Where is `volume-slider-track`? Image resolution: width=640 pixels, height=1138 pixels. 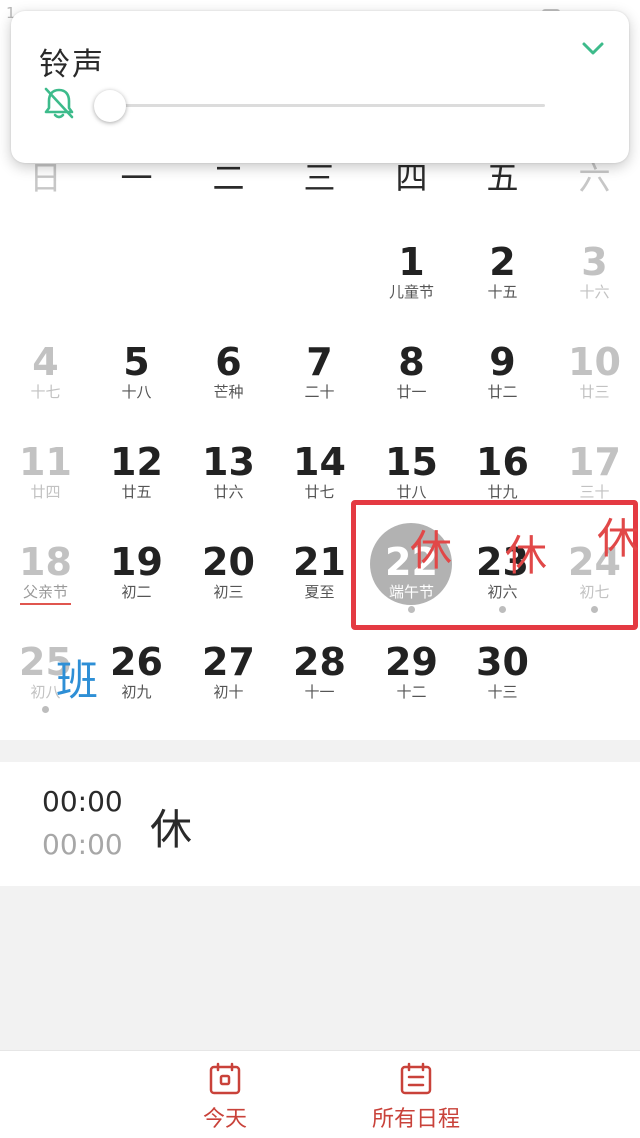
volume-slider-track is located at coordinates (328, 105).